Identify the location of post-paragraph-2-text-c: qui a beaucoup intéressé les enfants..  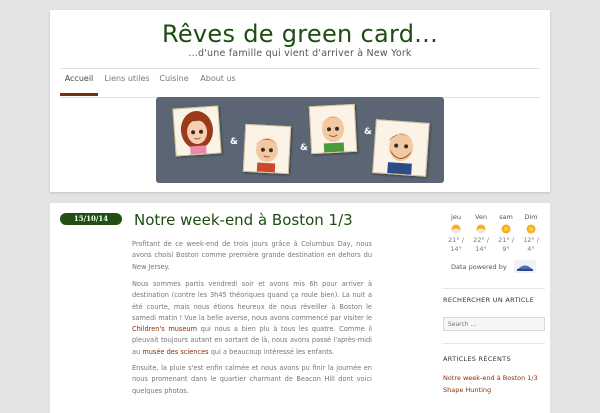
(271, 351).